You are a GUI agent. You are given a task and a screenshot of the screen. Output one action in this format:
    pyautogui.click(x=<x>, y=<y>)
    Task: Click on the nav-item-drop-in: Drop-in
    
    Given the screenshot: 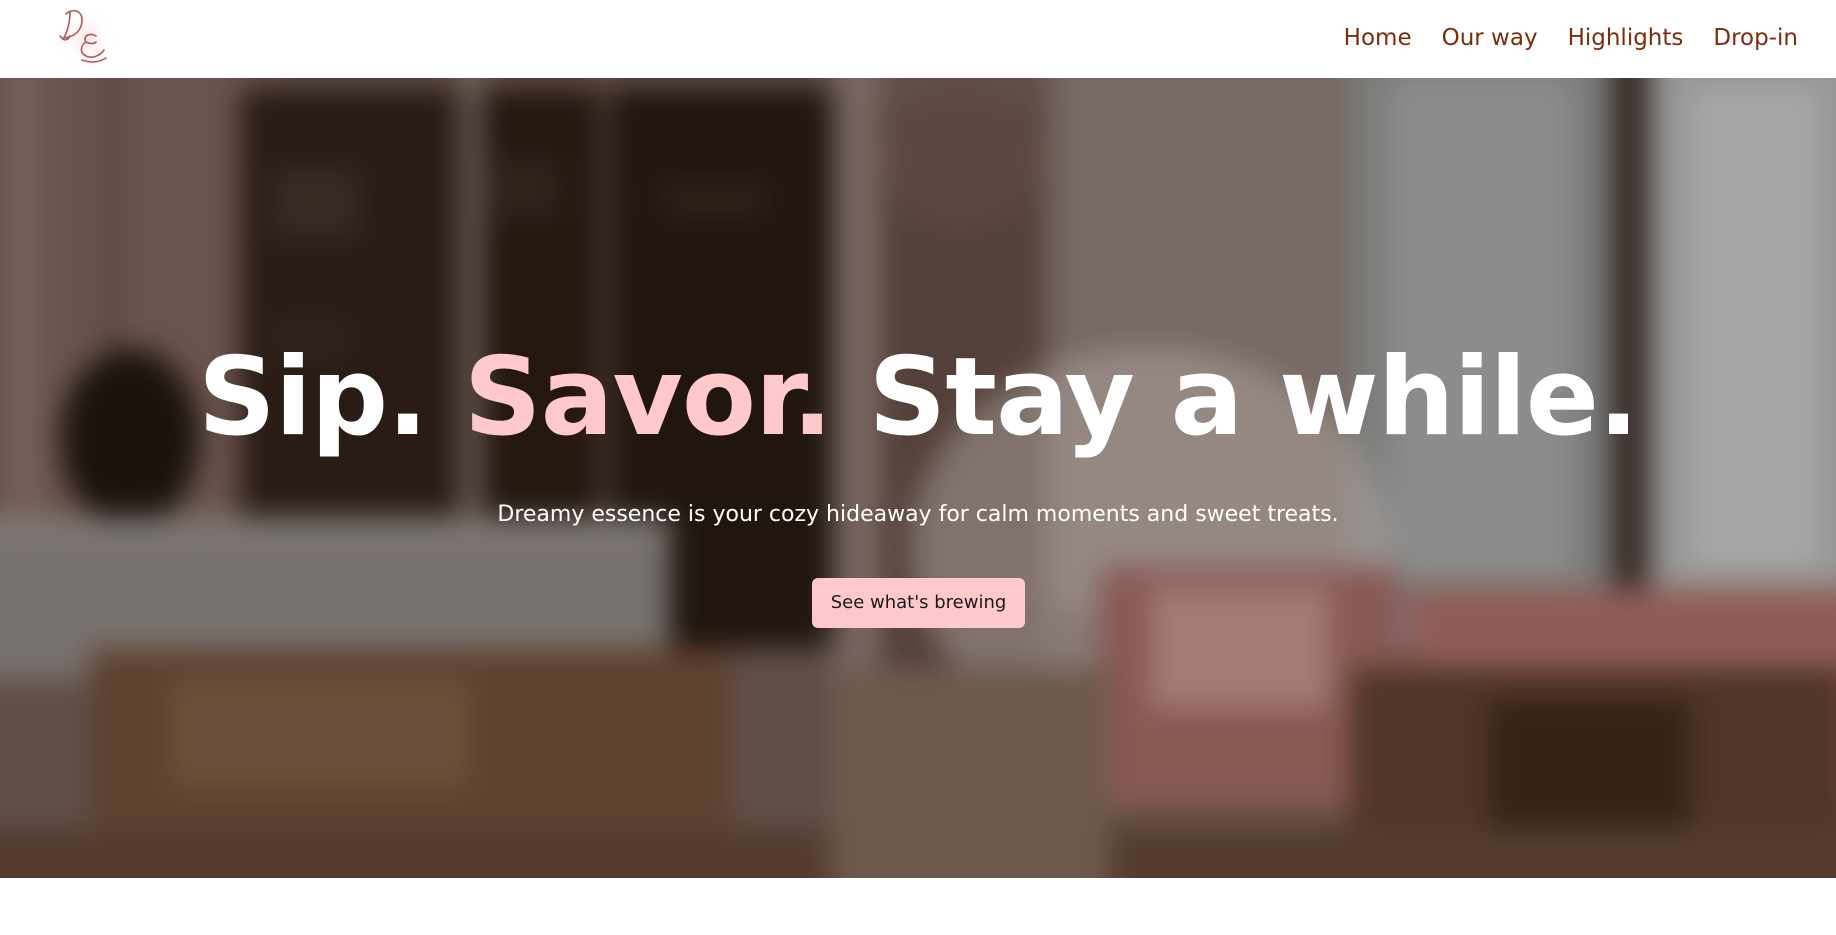 What is the action you would take?
    pyautogui.click(x=1755, y=38)
    